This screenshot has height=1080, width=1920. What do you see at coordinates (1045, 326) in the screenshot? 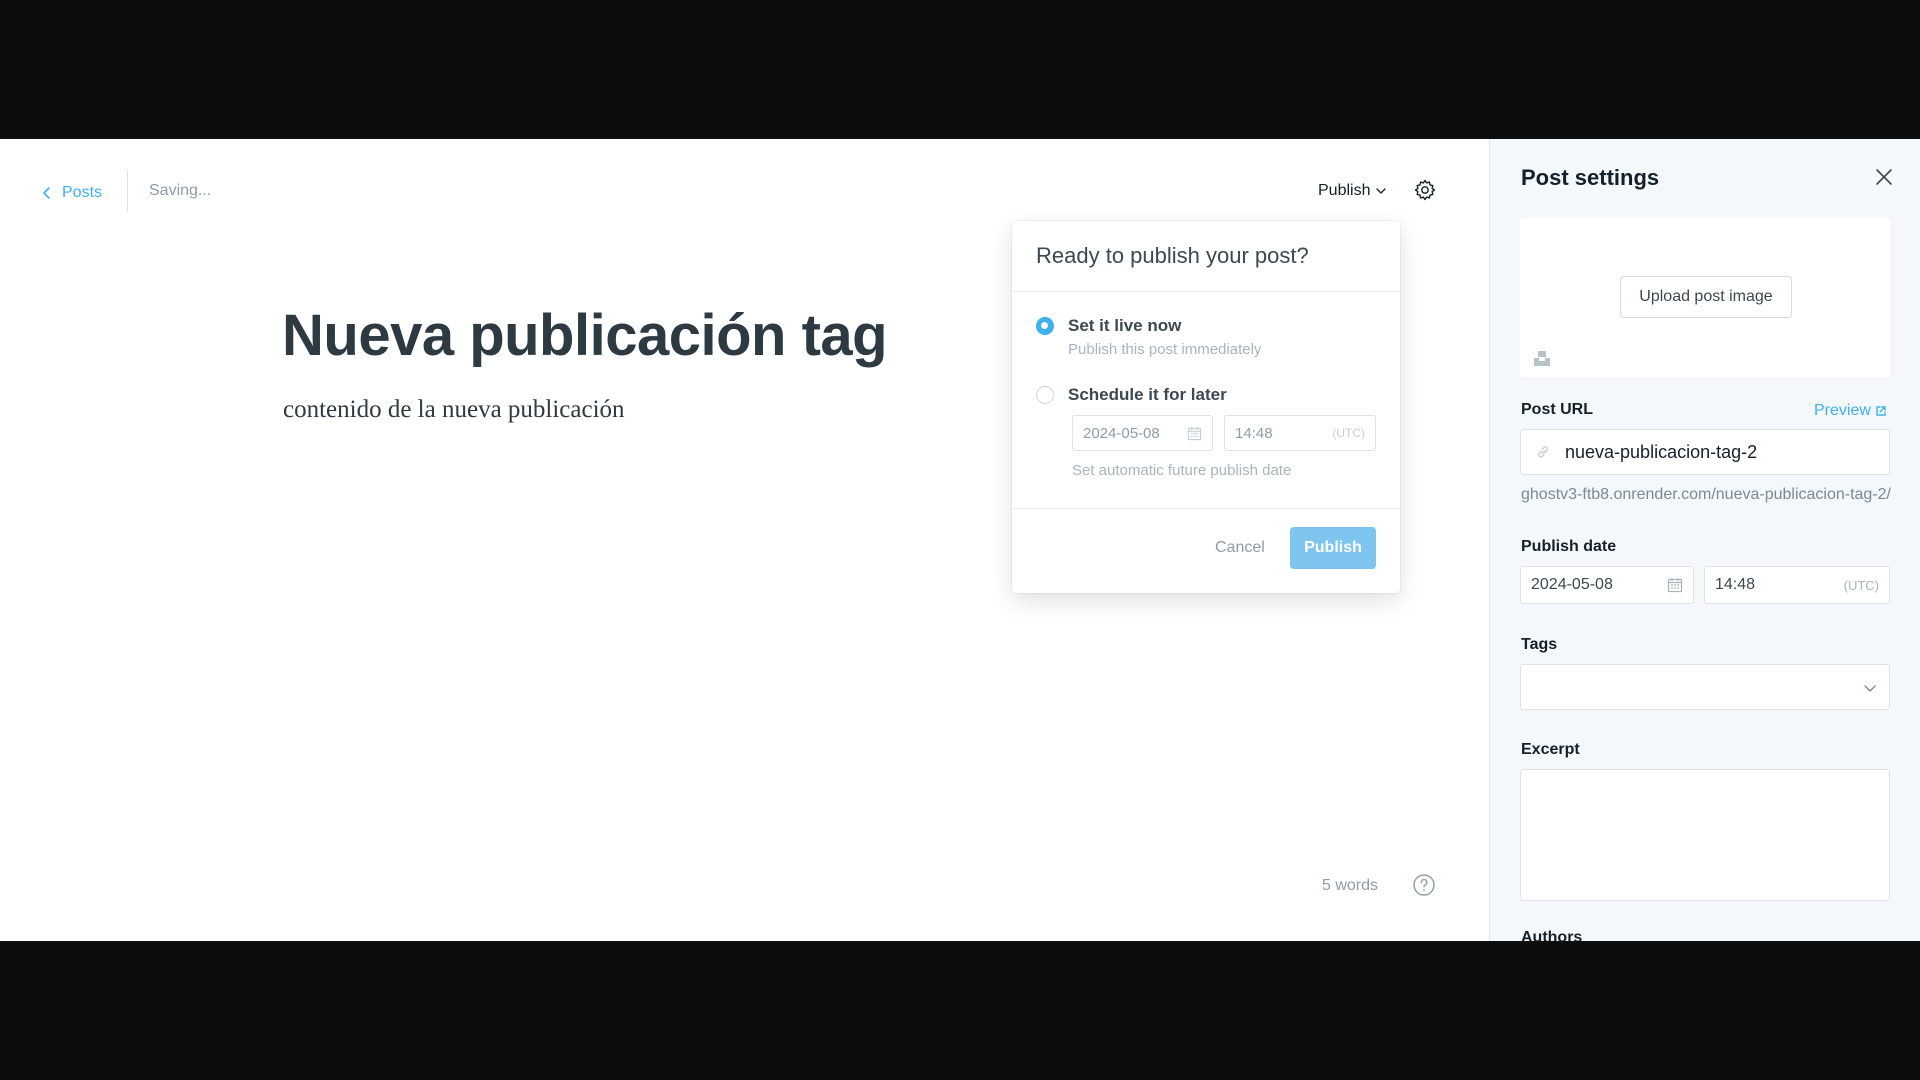
I see `radio-publish-now` at bounding box center [1045, 326].